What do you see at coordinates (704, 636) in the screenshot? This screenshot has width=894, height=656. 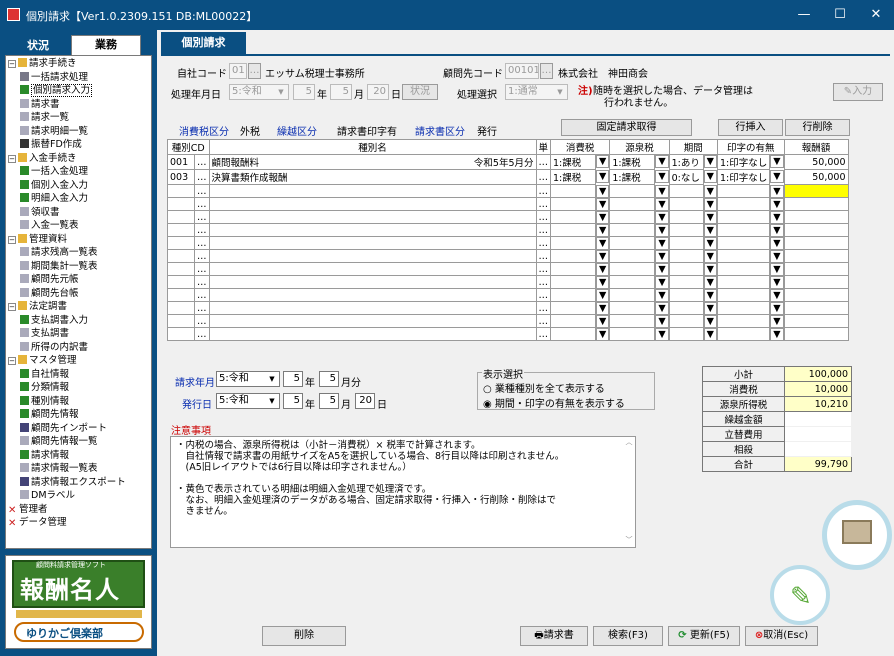 I see `update-button: ⟳ 更新(F5)` at bounding box center [704, 636].